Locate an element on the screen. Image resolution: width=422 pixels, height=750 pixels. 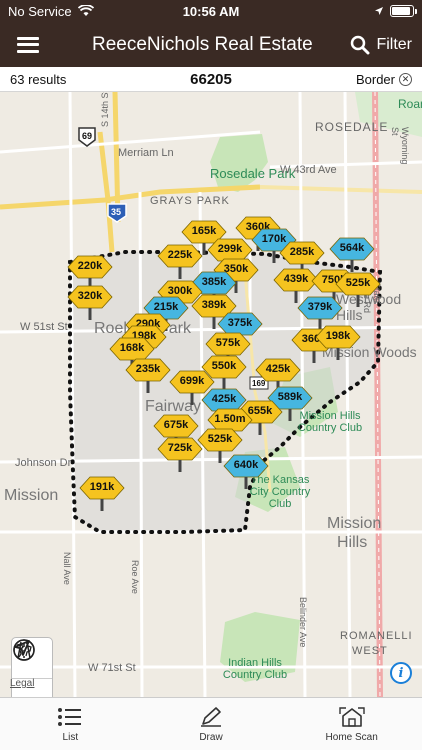
listing-marker: 220k is located at coordinates (90, 272).